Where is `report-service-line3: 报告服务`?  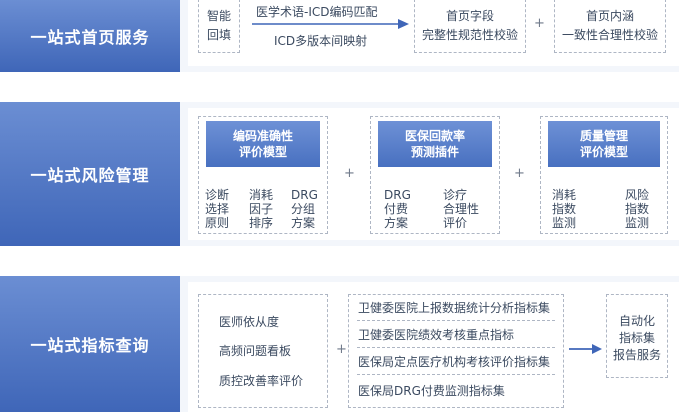
report-service-line3: 报告服务 is located at coordinates (636, 355).